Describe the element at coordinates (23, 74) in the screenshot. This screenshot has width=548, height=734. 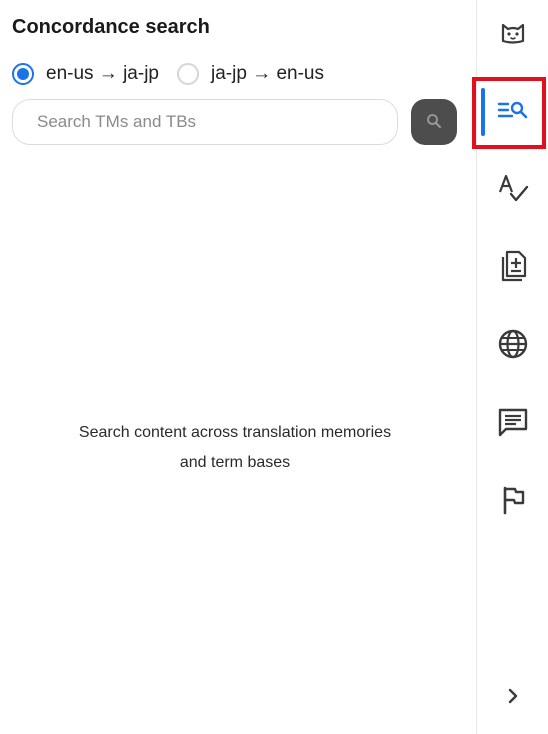
I see `radio-button-selected` at that location.